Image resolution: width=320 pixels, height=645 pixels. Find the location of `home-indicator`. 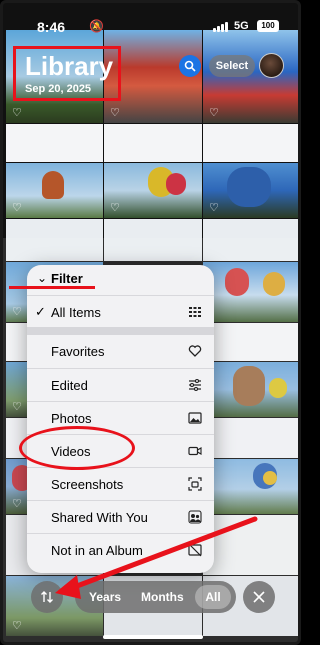

home-indicator is located at coordinates (153, 637).